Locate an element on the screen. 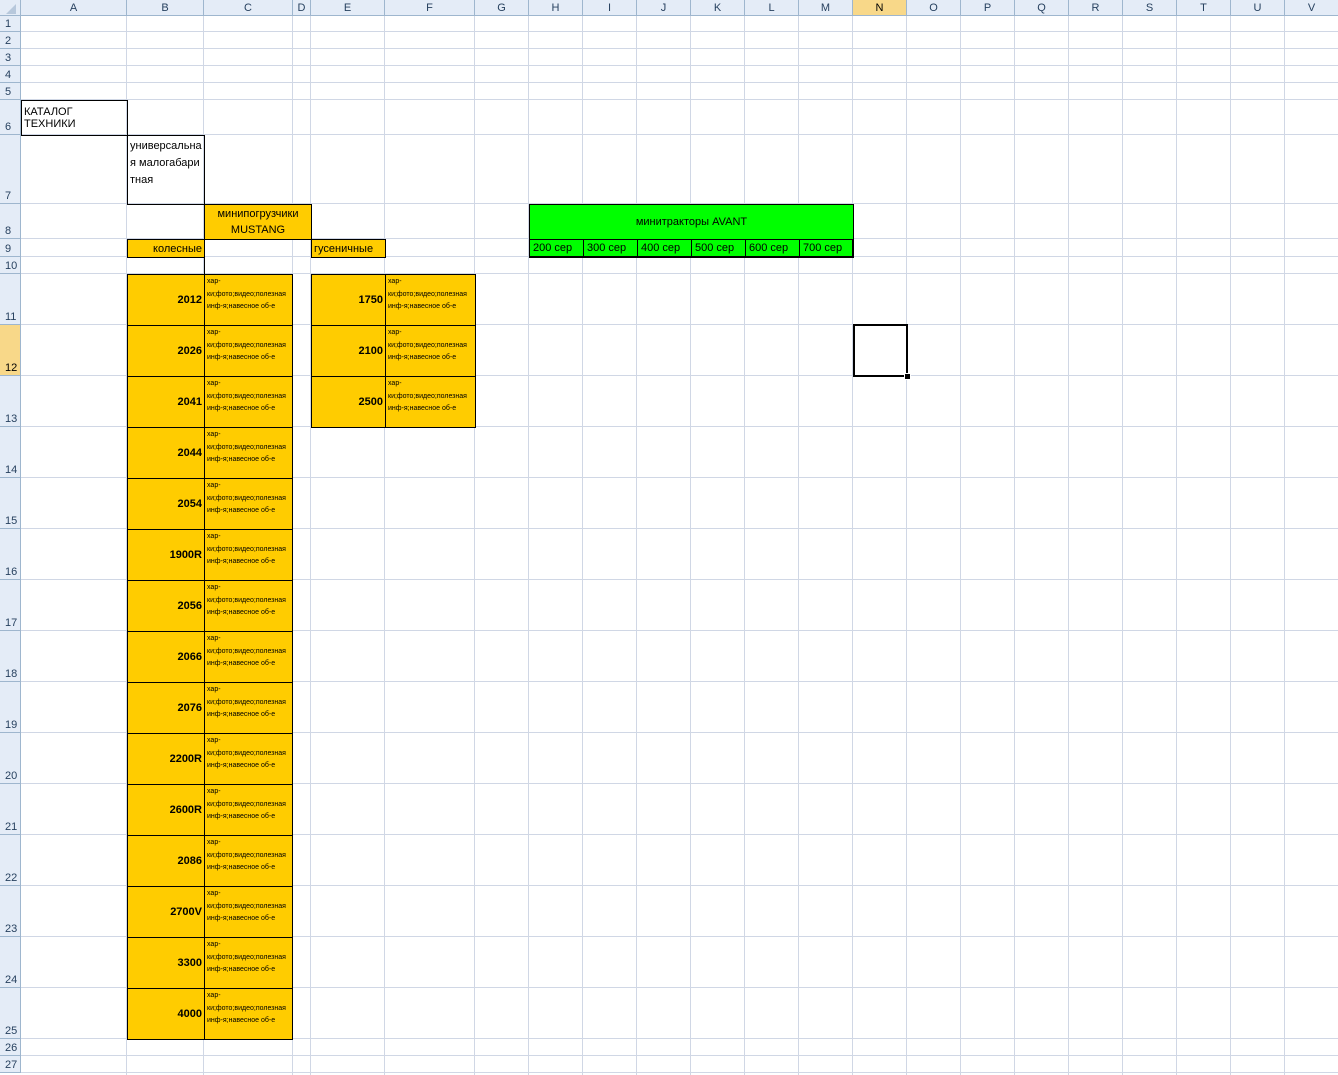  row-header-14: 14 is located at coordinates (10, 452).